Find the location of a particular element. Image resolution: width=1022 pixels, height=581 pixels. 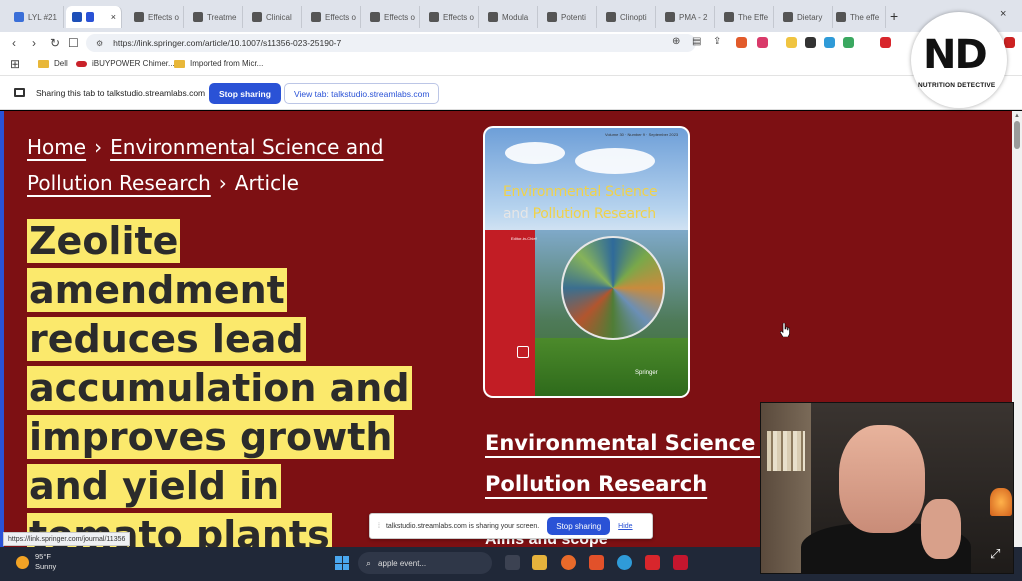

acrobat-icon is located at coordinates (652, 562).